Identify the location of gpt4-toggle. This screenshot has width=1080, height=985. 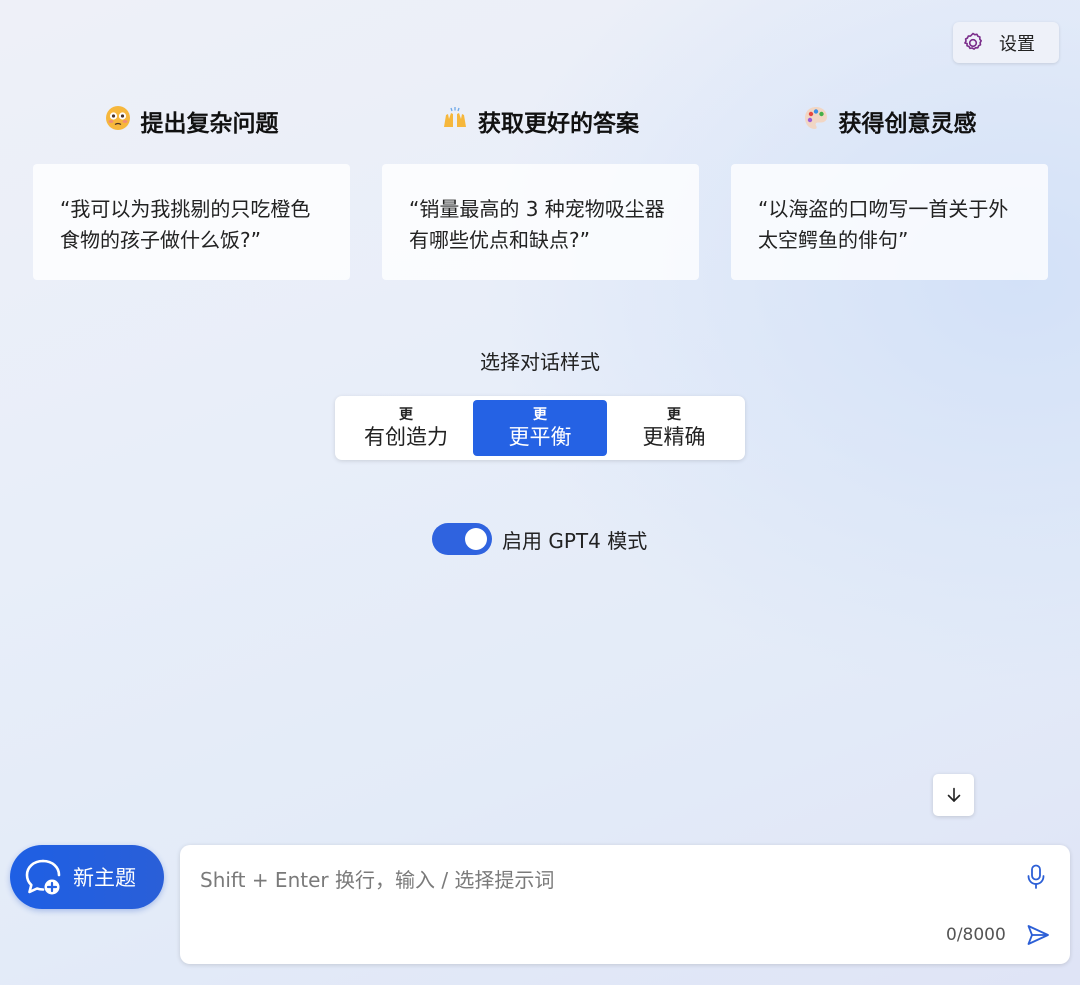
(462, 539).